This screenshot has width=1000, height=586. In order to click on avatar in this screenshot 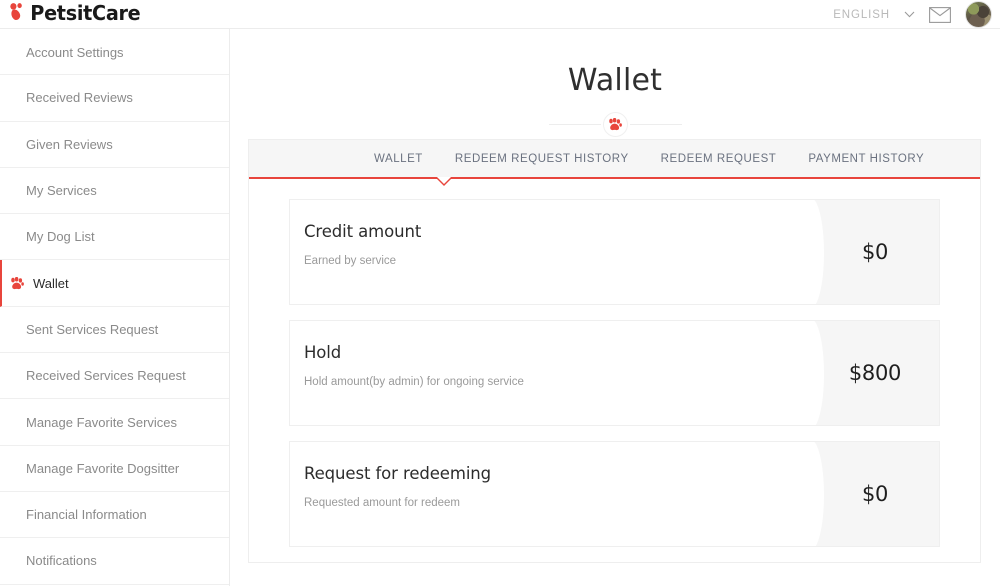, I will do `click(978, 14)`.